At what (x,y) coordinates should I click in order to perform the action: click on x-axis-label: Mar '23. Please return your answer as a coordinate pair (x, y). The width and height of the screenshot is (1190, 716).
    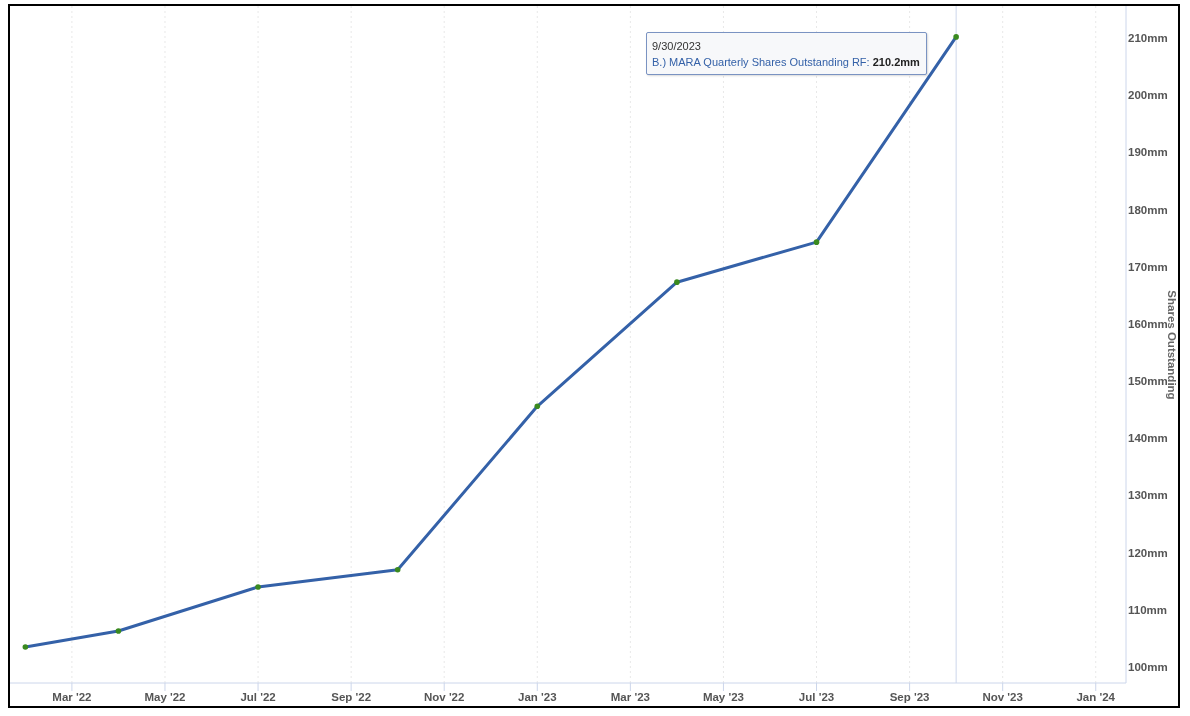
    Looking at the image, I should click on (630, 697).